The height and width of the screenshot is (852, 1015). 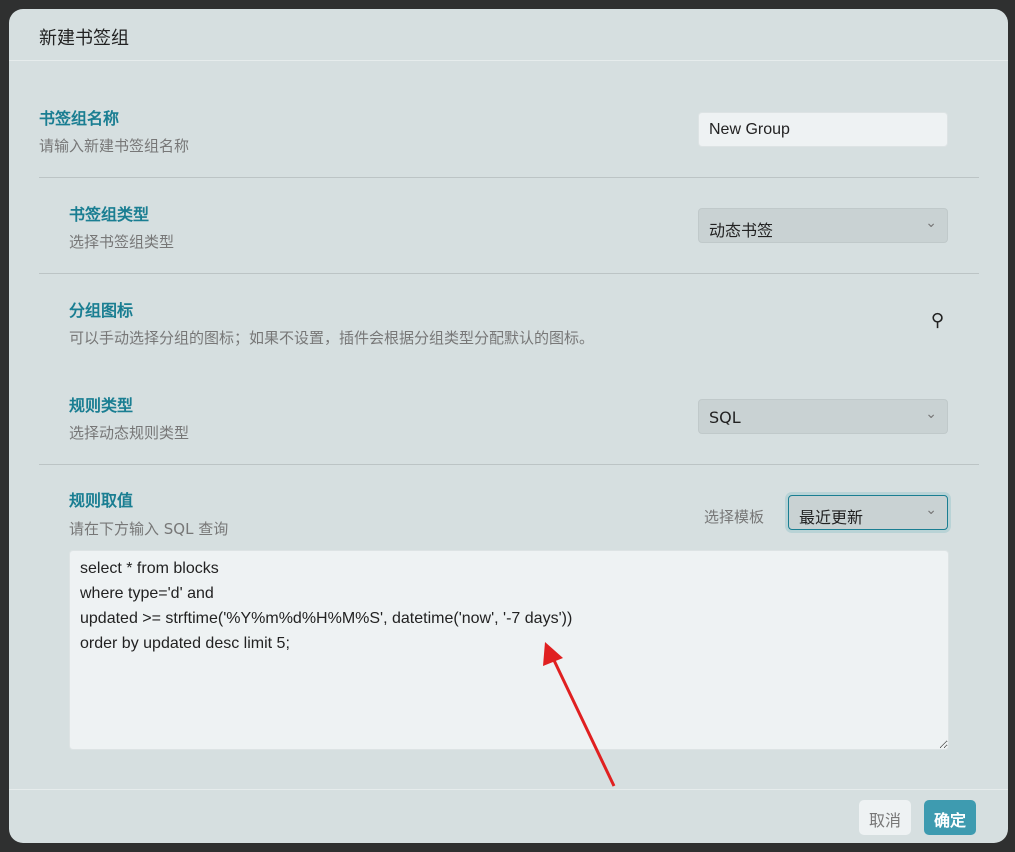 I want to click on footer-divider, so click(x=508, y=789).